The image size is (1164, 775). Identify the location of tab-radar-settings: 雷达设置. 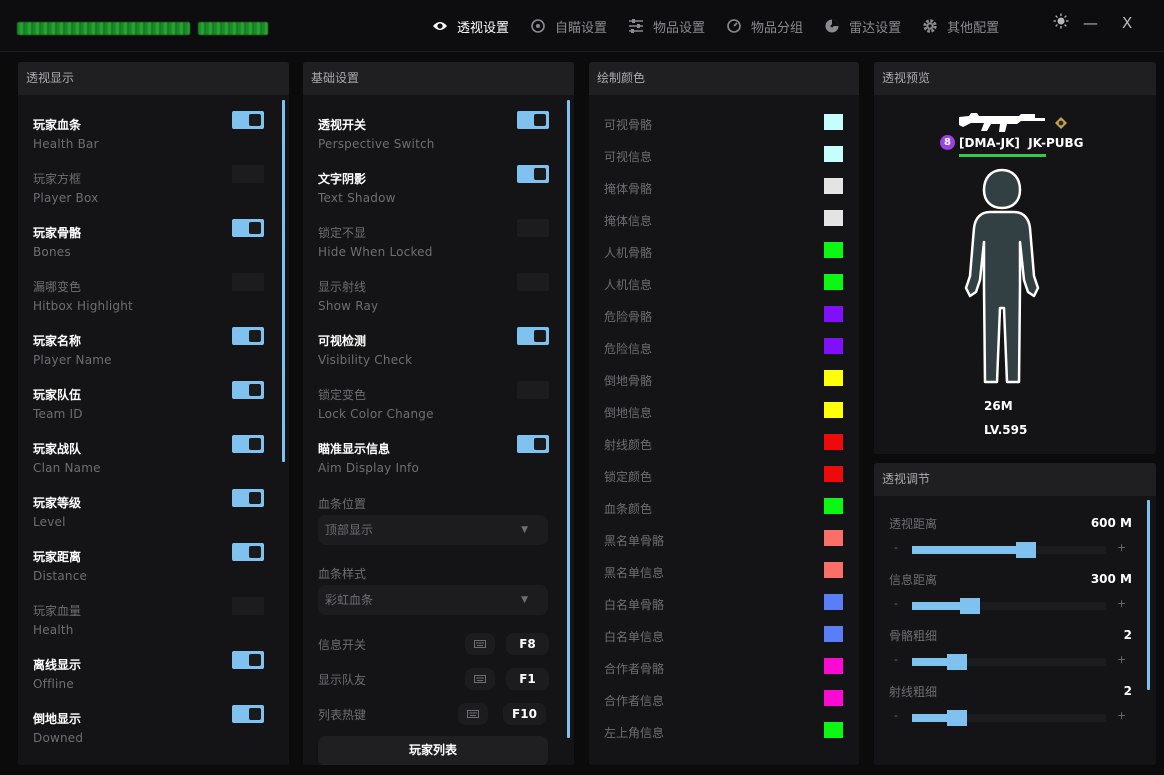
(862, 26).